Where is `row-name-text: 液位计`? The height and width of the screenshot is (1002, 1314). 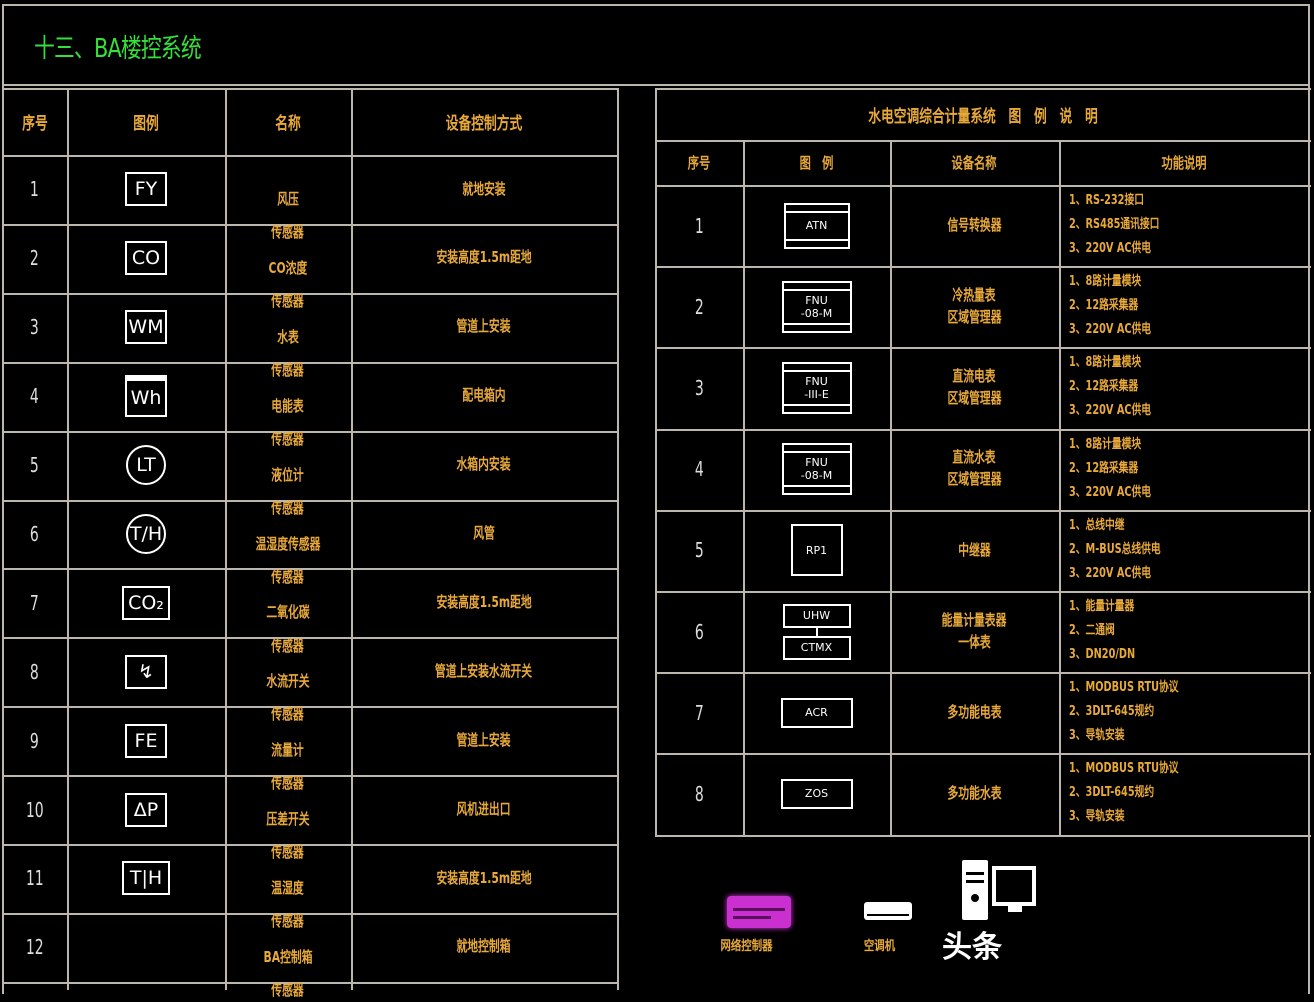 row-name-text: 液位计 is located at coordinates (288, 474).